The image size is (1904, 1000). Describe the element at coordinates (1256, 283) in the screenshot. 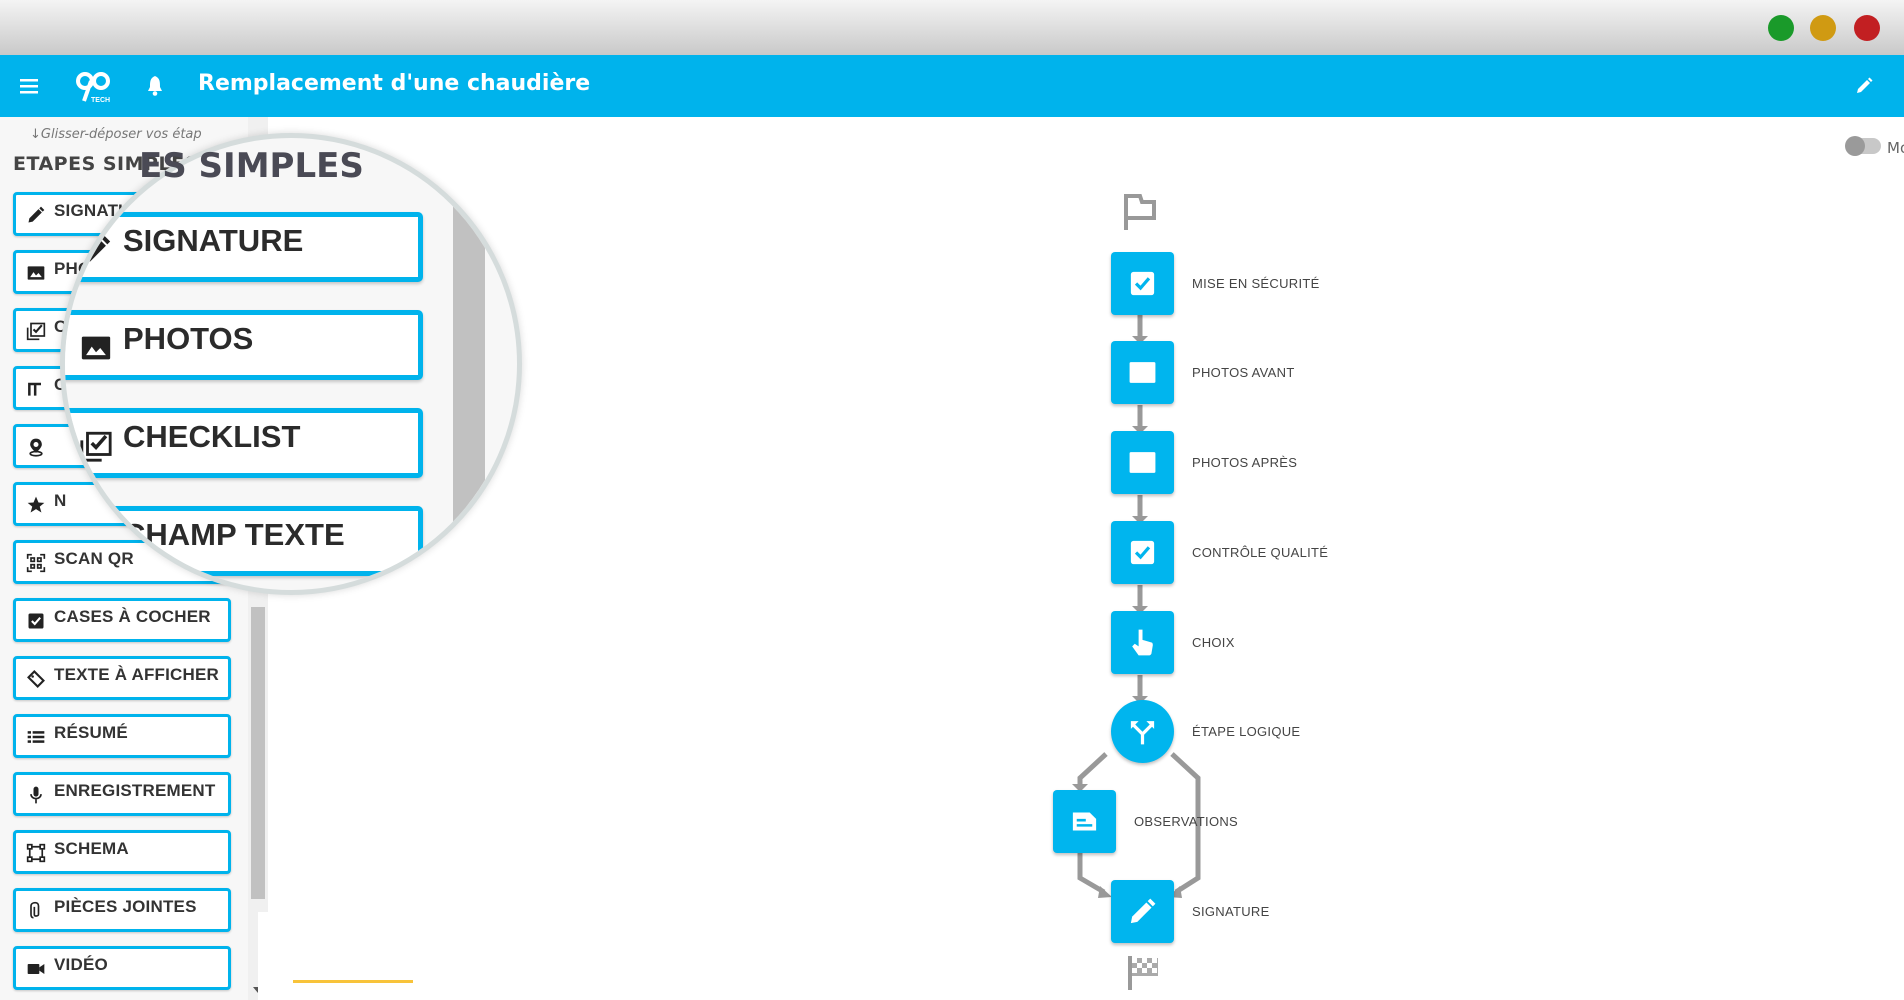

I see `flow-step-label: MISE EN SÉCURITÉ` at that location.